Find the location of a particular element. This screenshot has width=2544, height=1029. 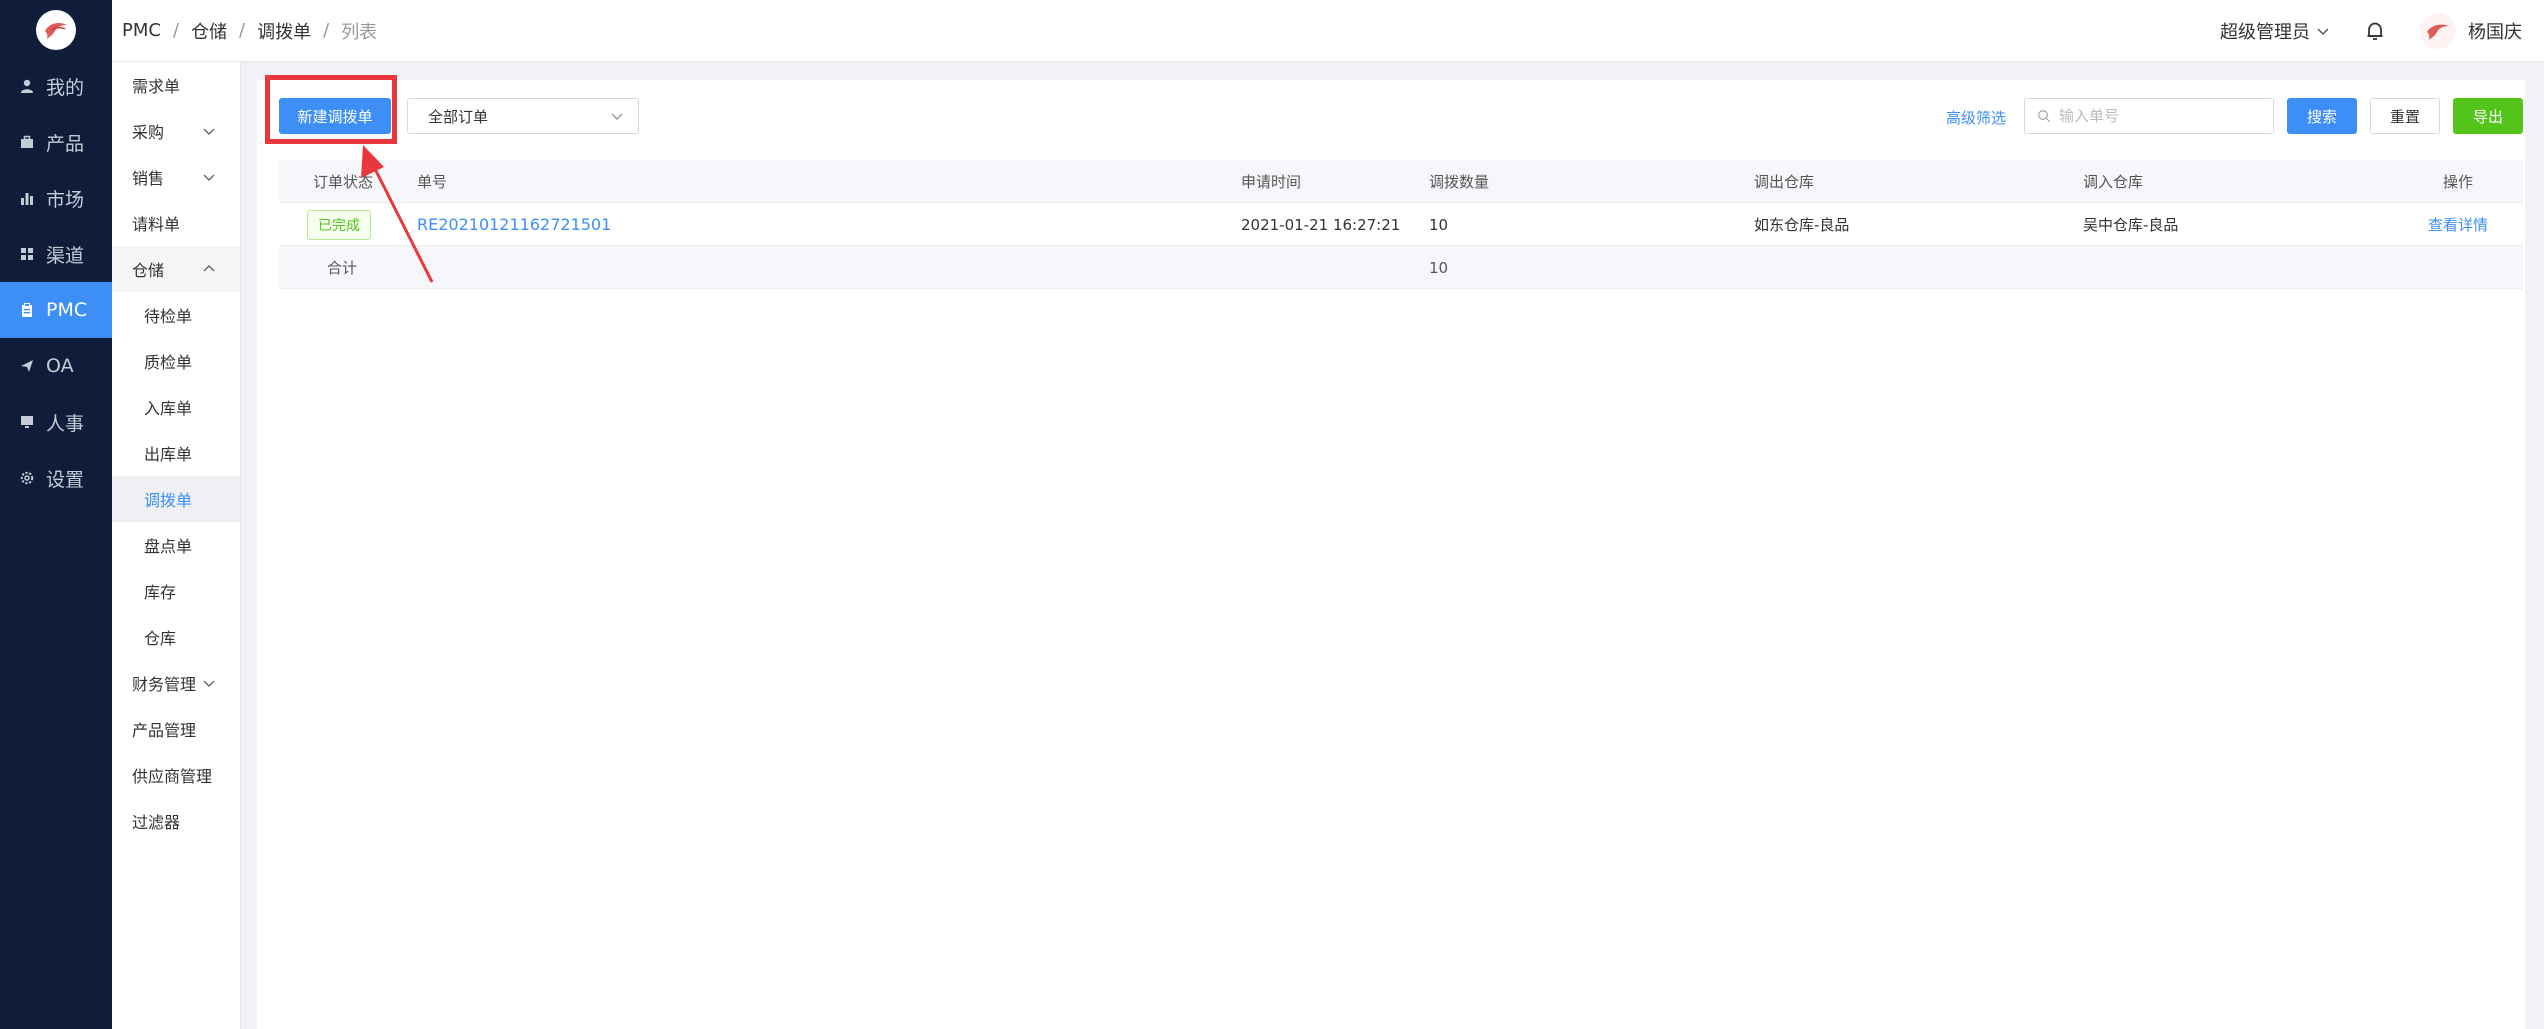

sidebar-item-label: 调拨单 is located at coordinates (168, 500).